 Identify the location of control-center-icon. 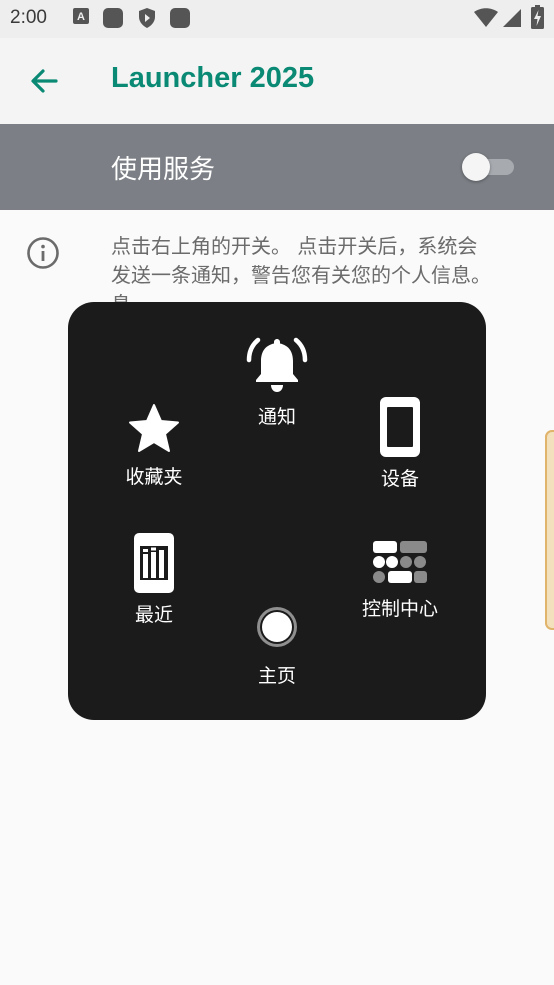
(400, 562).